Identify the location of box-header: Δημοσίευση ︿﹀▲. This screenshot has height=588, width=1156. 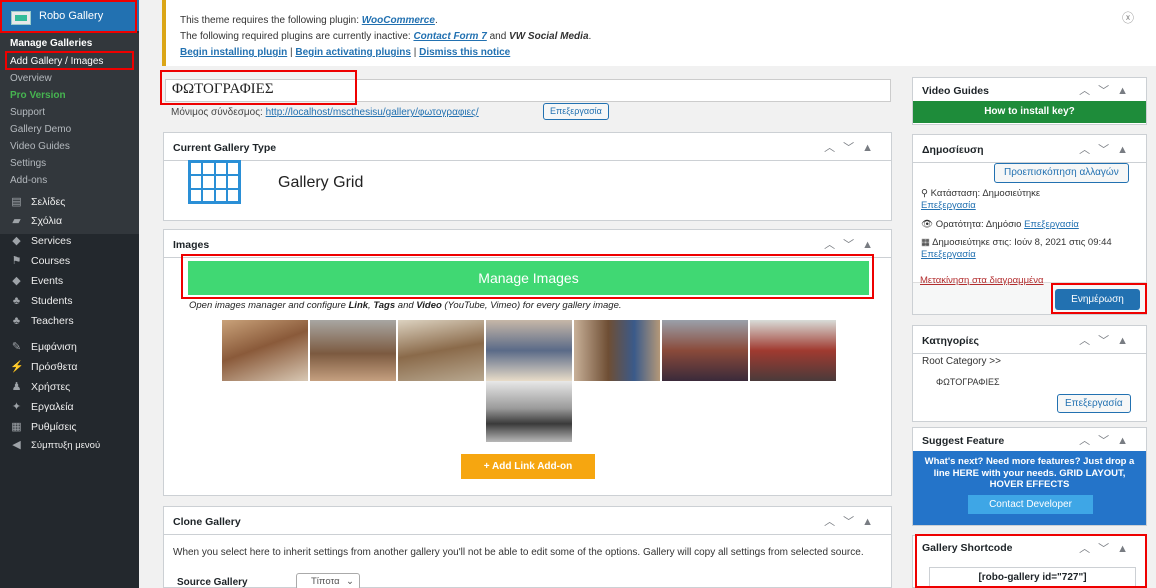
(1029, 149).